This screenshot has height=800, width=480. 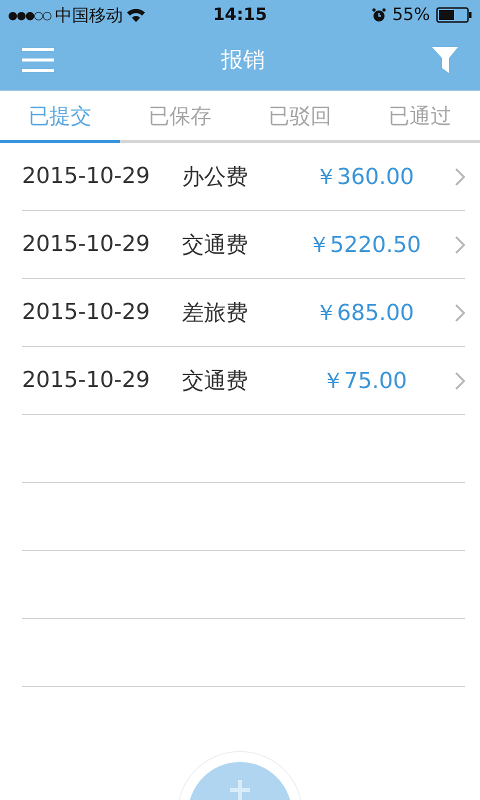 I want to click on signal-dots: ●●●○○, so click(x=29, y=15).